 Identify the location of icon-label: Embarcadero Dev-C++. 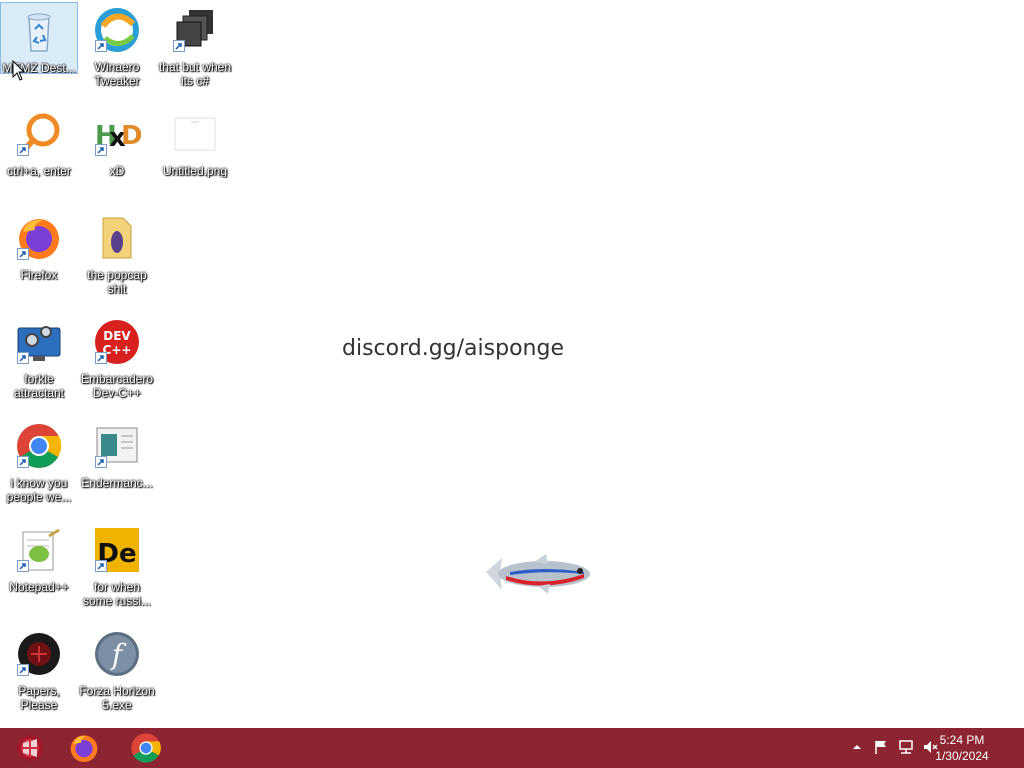
(117, 386).